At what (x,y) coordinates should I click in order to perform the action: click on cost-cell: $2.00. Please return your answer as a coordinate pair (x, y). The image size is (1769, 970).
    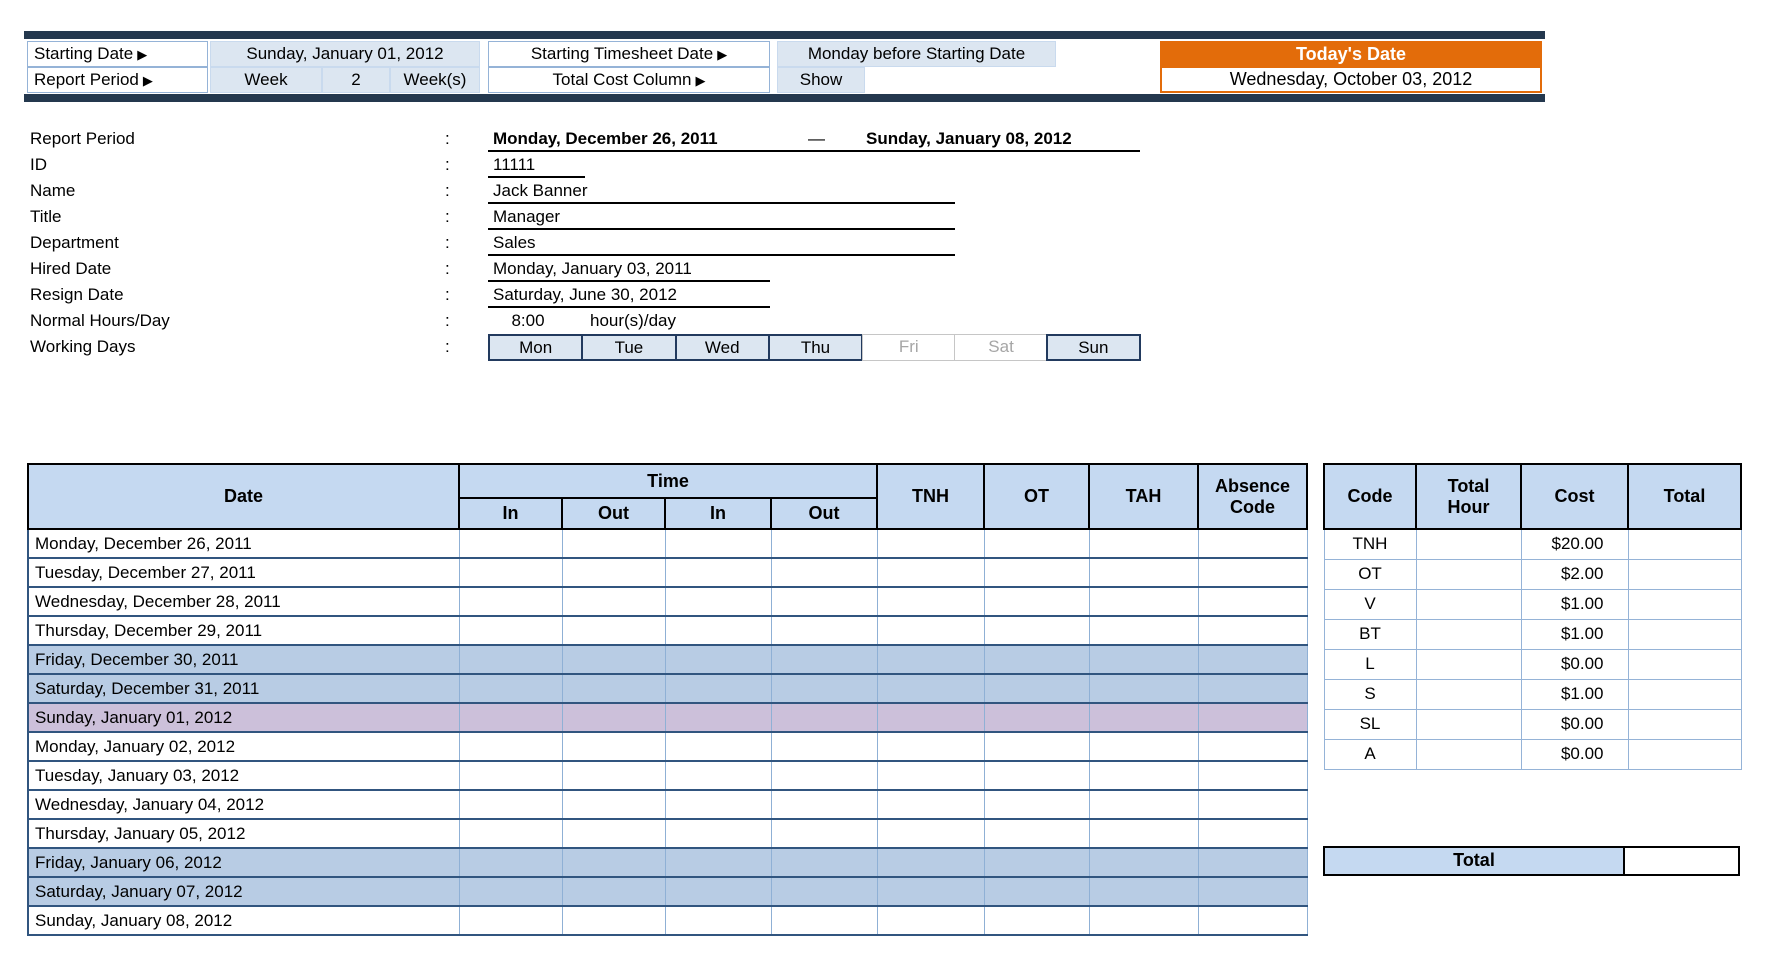
    Looking at the image, I should click on (1575, 574).